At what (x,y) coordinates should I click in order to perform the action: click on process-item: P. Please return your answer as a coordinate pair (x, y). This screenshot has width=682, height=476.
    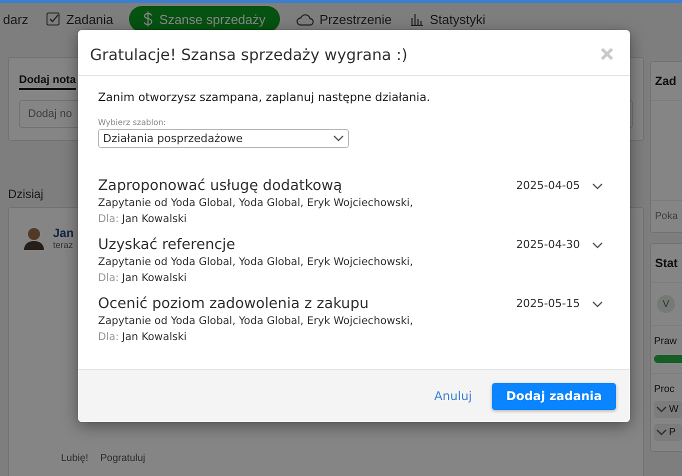
    Looking at the image, I should click on (668, 432).